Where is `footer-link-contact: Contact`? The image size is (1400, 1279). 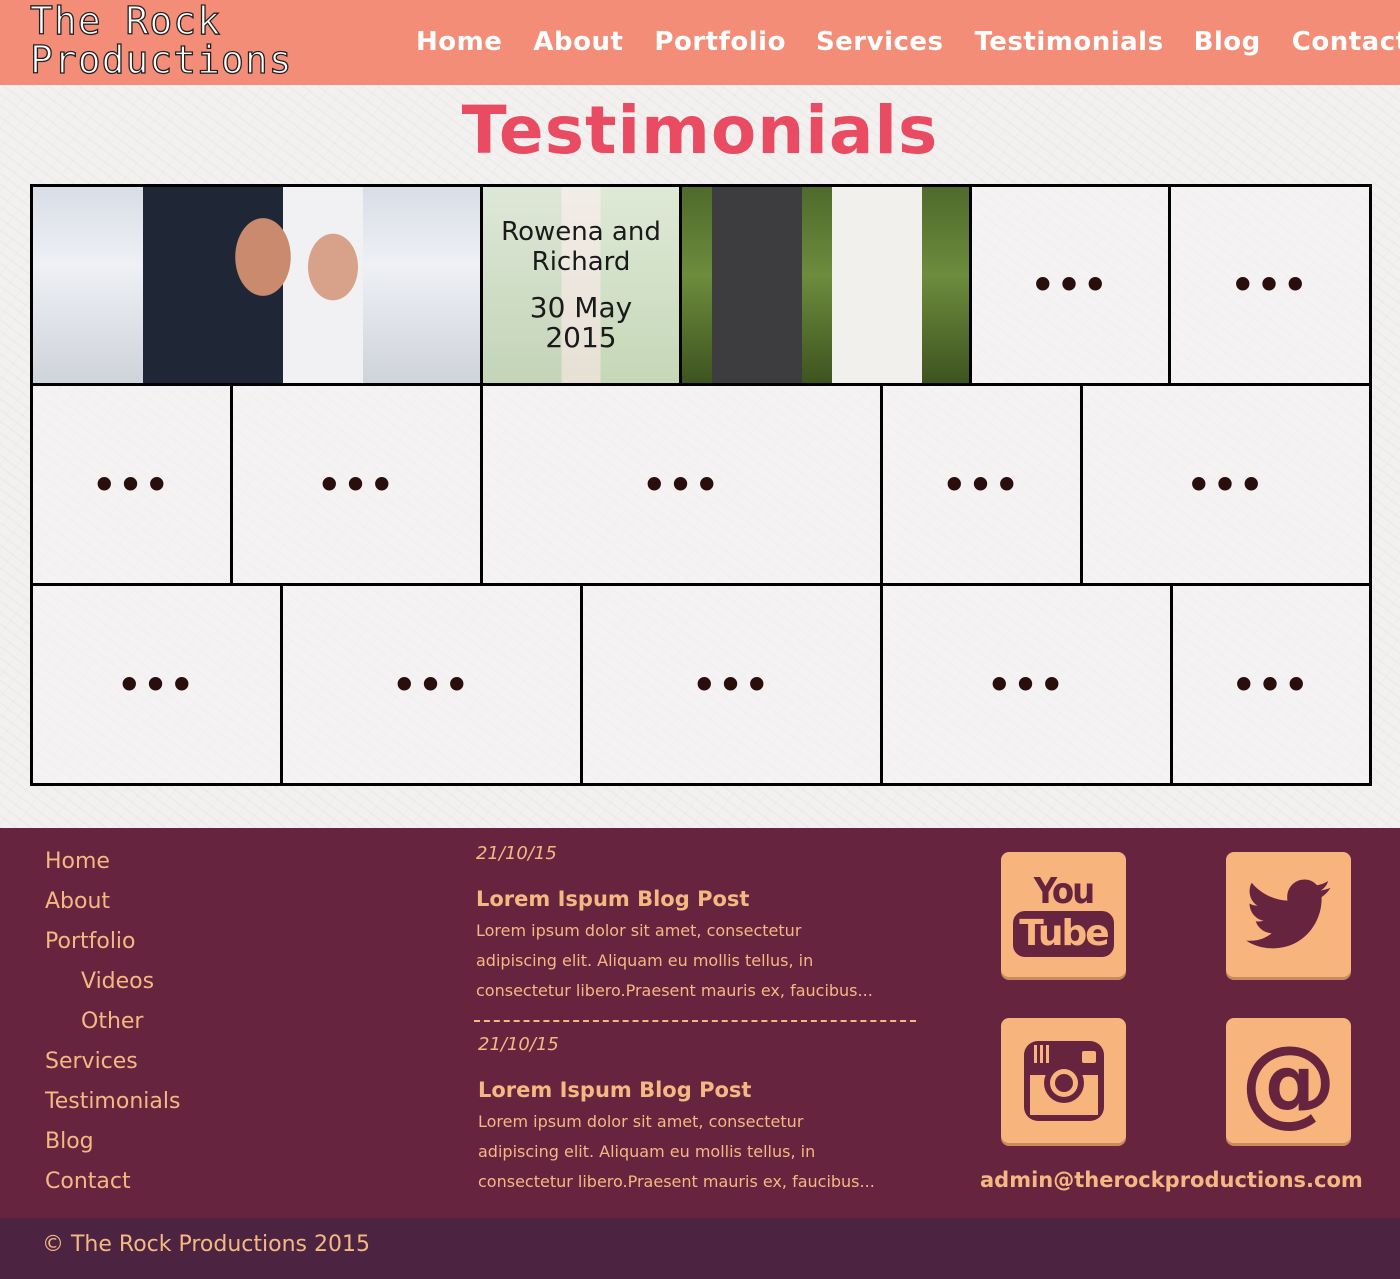
footer-link-contact: Contact is located at coordinates (112, 1182).